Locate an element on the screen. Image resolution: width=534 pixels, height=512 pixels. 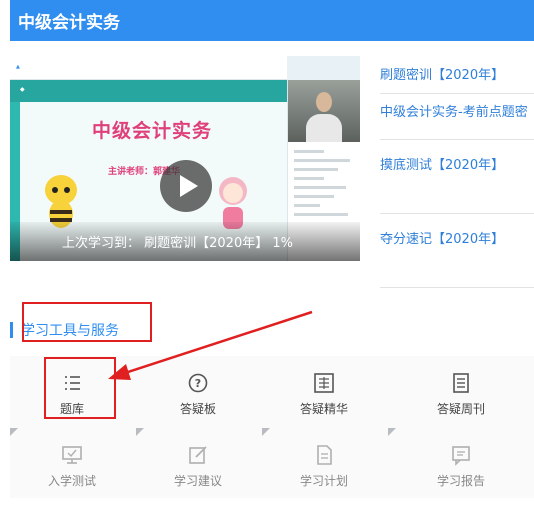
annotation-box-tiku is located at coordinates (80, 388).